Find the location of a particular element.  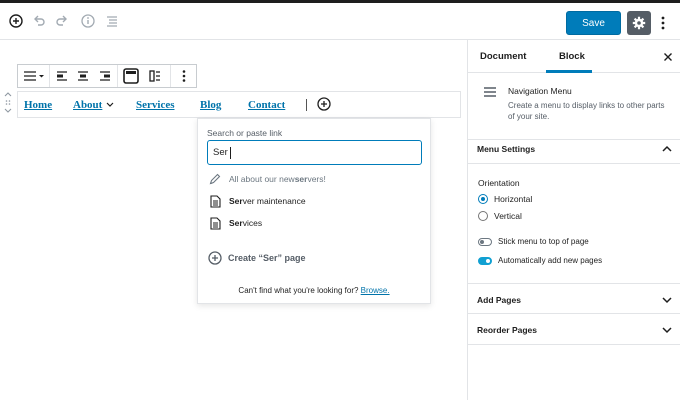

active-tab-indicator is located at coordinates (569, 71).